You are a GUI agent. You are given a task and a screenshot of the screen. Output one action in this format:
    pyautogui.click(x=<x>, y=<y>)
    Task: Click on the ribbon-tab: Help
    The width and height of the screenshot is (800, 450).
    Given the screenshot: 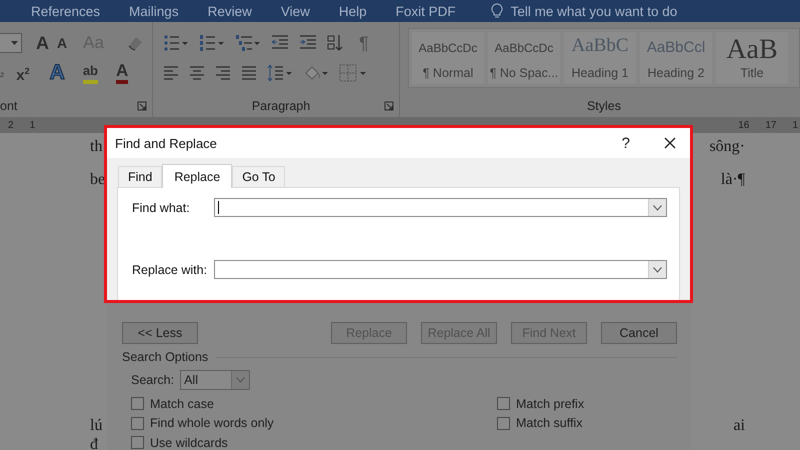 What is the action you would take?
    pyautogui.click(x=352, y=11)
    